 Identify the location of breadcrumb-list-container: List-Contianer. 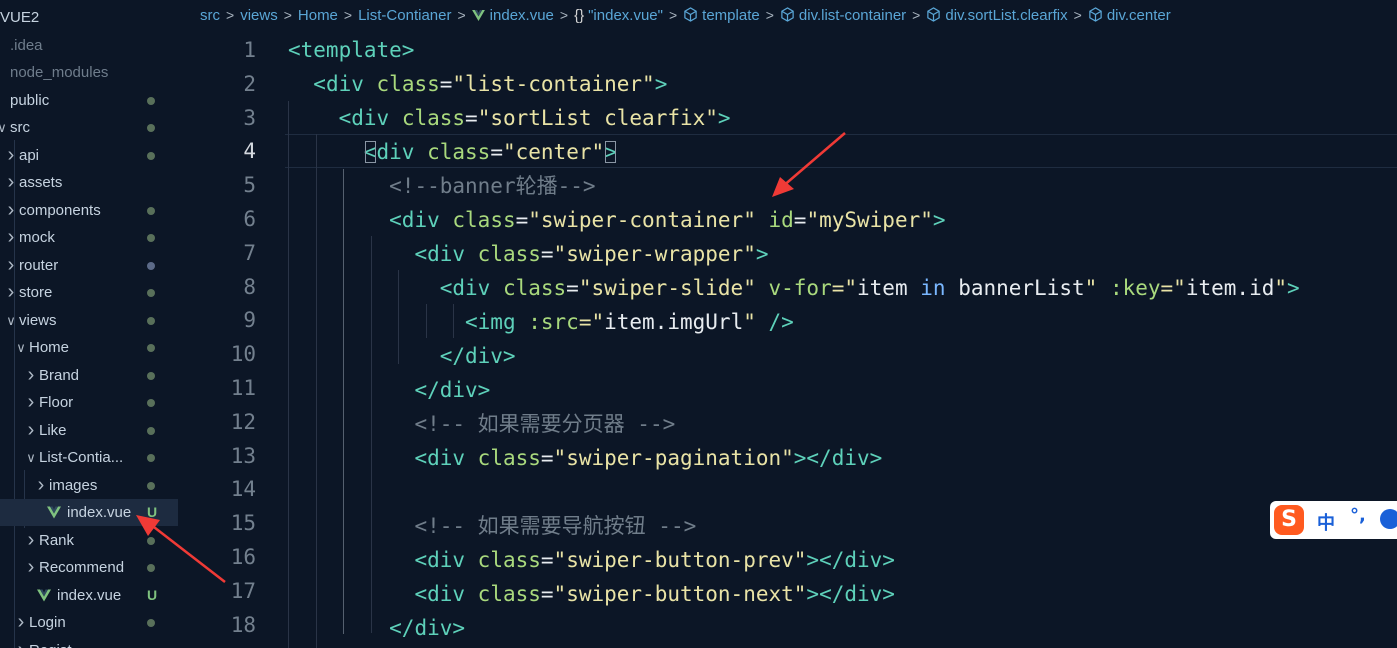
(404, 15).